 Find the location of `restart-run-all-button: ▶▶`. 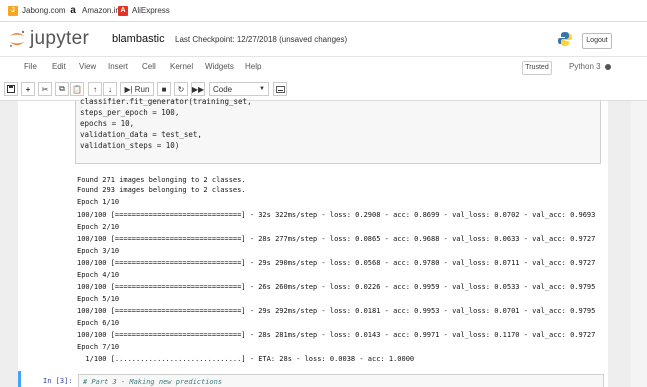

restart-run-all-button: ▶▶ is located at coordinates (198, 89).